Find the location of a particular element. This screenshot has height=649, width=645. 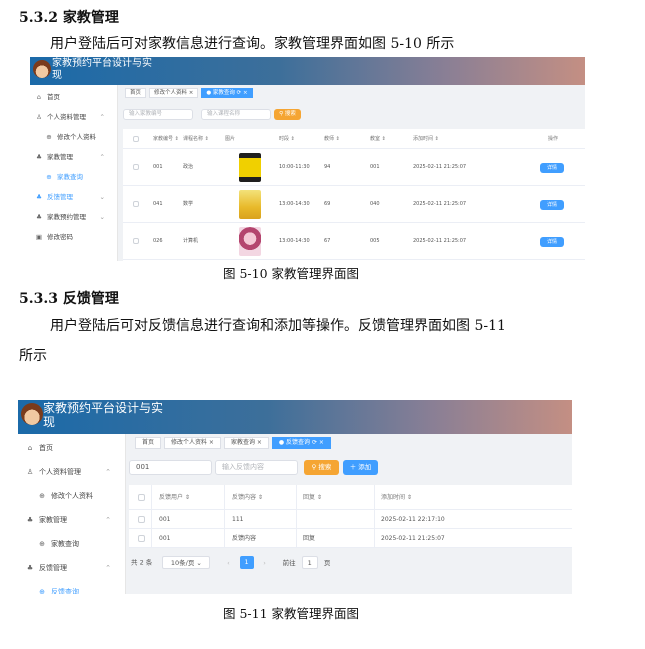

column-header: 课程名称 ⇕ is located at coordinates (196, 139).